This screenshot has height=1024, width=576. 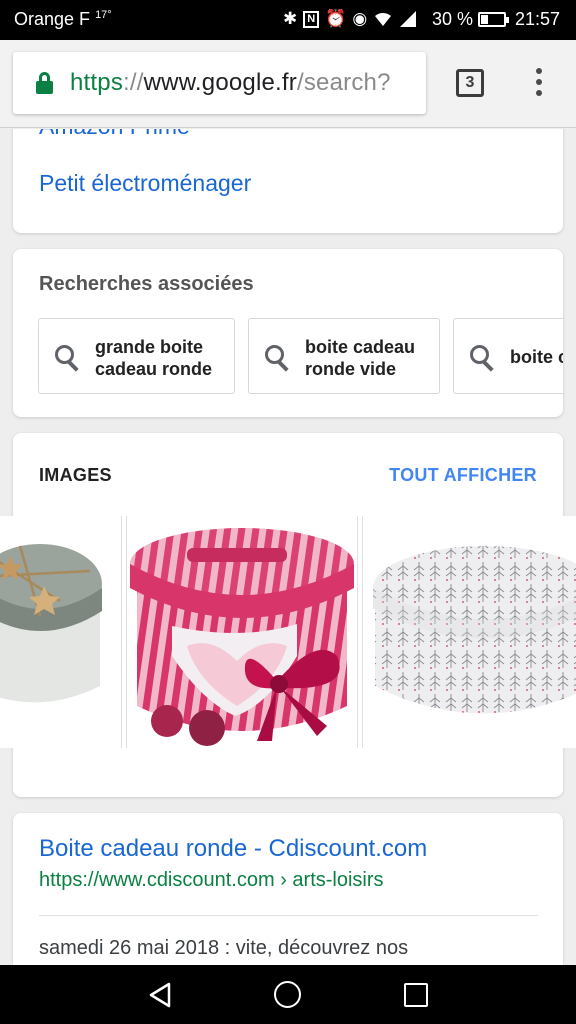 What do you see at coordinates (103, 15) in the screenshot?
I see `temperature: 17°` at bounding box center [103, 15].